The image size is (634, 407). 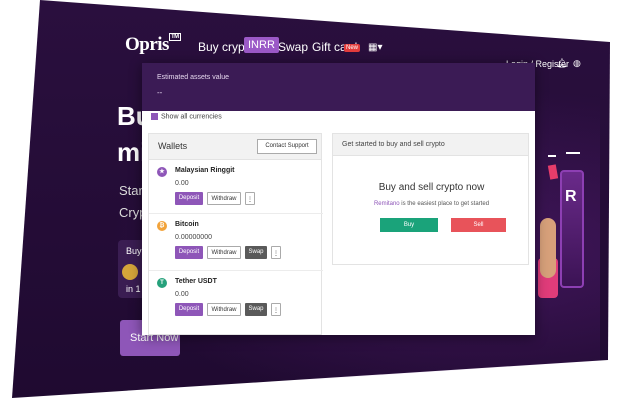 I want to click on estimated-assets-banner: Estimated assets value --, so click(x=338, y=87).